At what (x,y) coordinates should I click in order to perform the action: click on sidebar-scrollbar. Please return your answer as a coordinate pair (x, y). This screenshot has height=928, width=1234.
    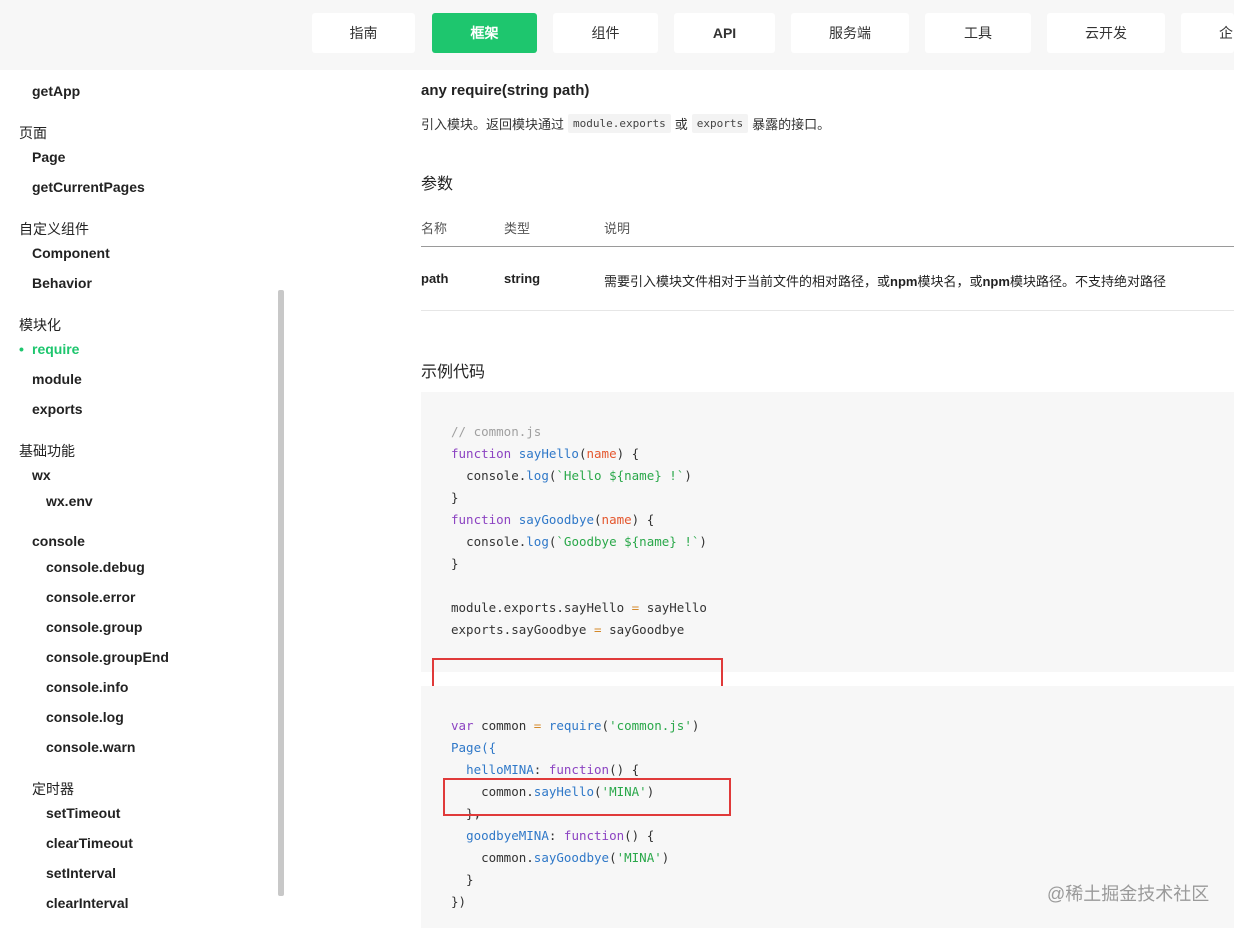
    Looking at the image, I should click on (281, 593).